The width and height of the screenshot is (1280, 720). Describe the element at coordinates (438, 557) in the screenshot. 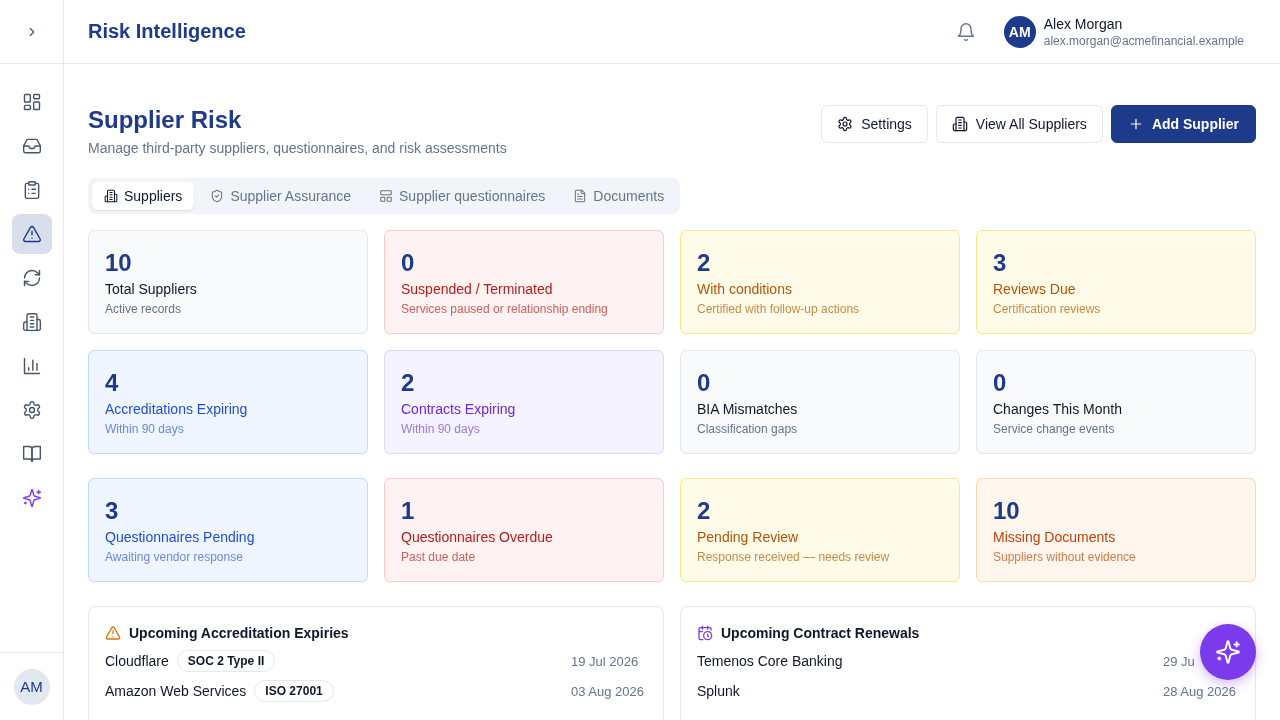

I see `stat-note: Past due date` at that location.